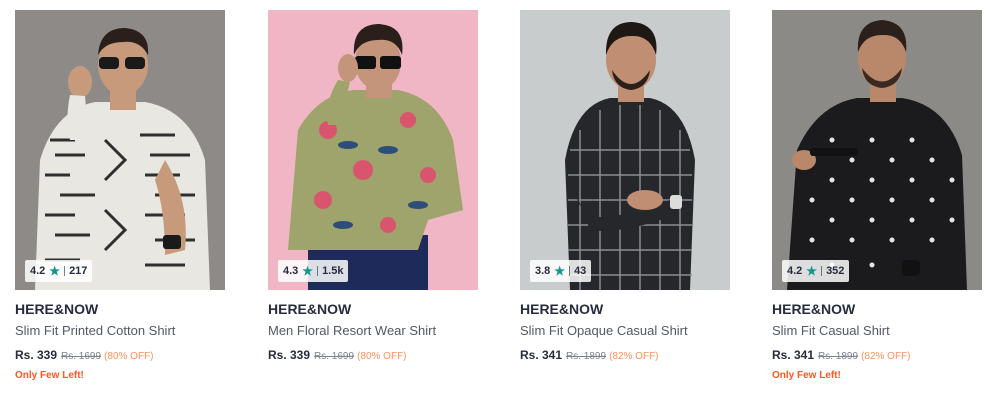 The image size is (992, 401). I want to click on product-image: 4.2 ★ 217, so click(120, 150).